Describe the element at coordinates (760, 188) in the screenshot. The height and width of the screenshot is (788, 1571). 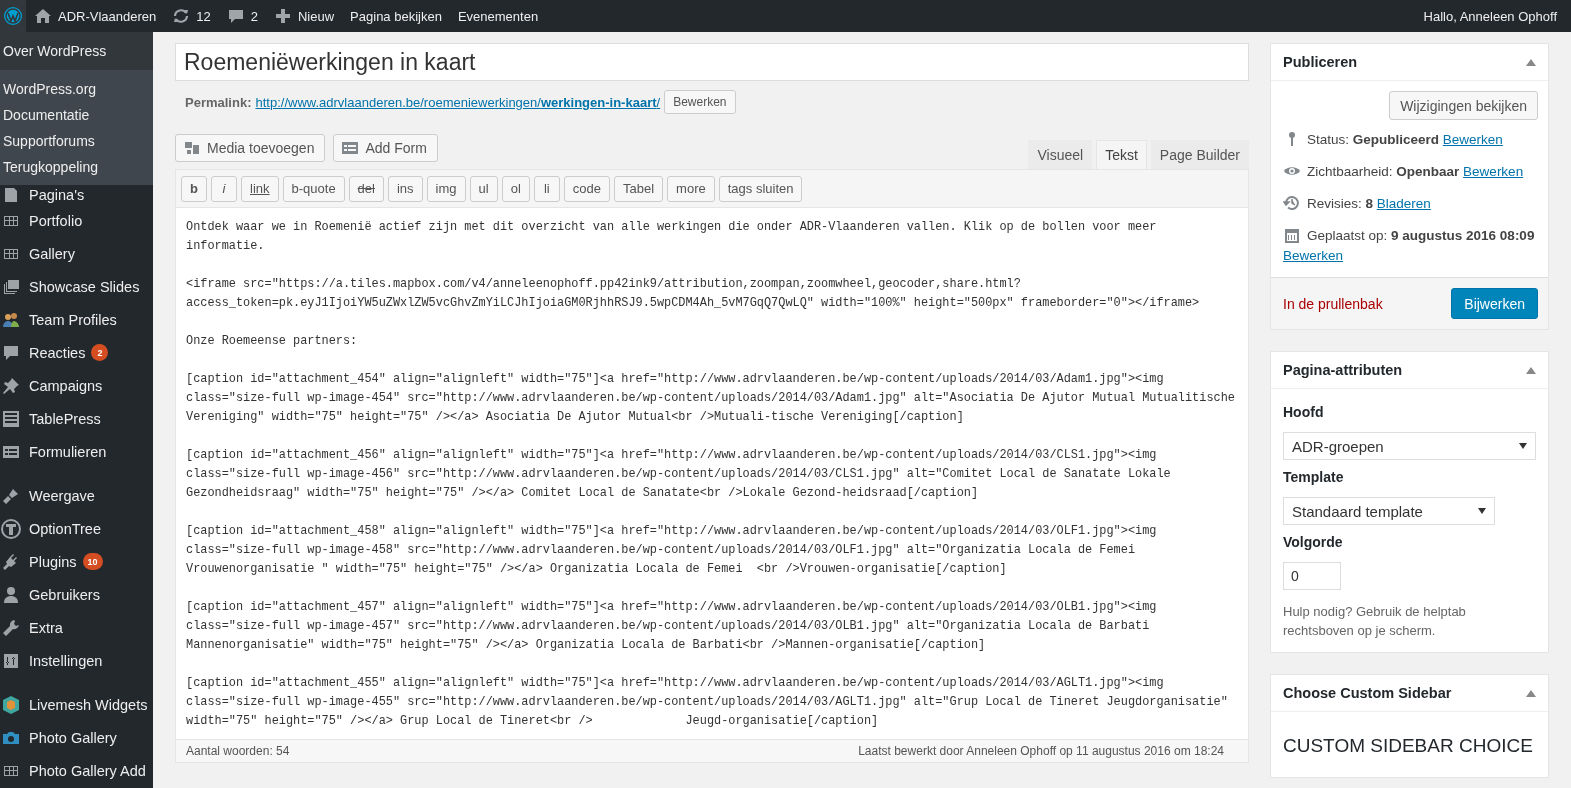
I see `quicktag-button: tags sluiten` at that location.